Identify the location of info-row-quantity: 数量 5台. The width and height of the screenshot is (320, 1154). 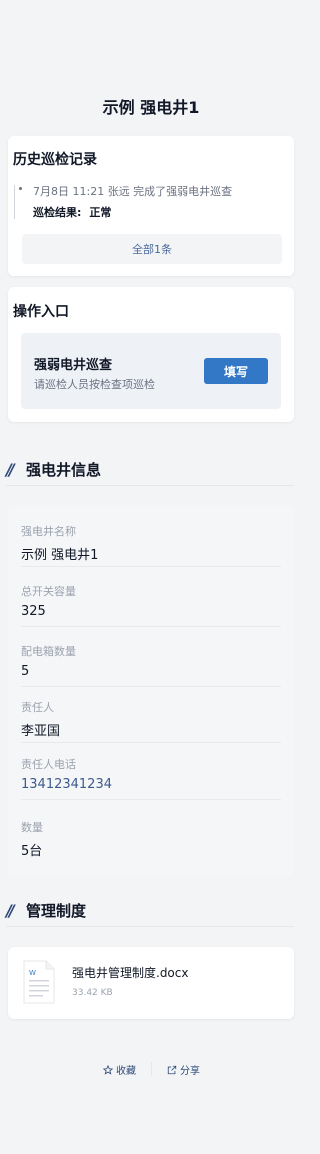
(151, 834).